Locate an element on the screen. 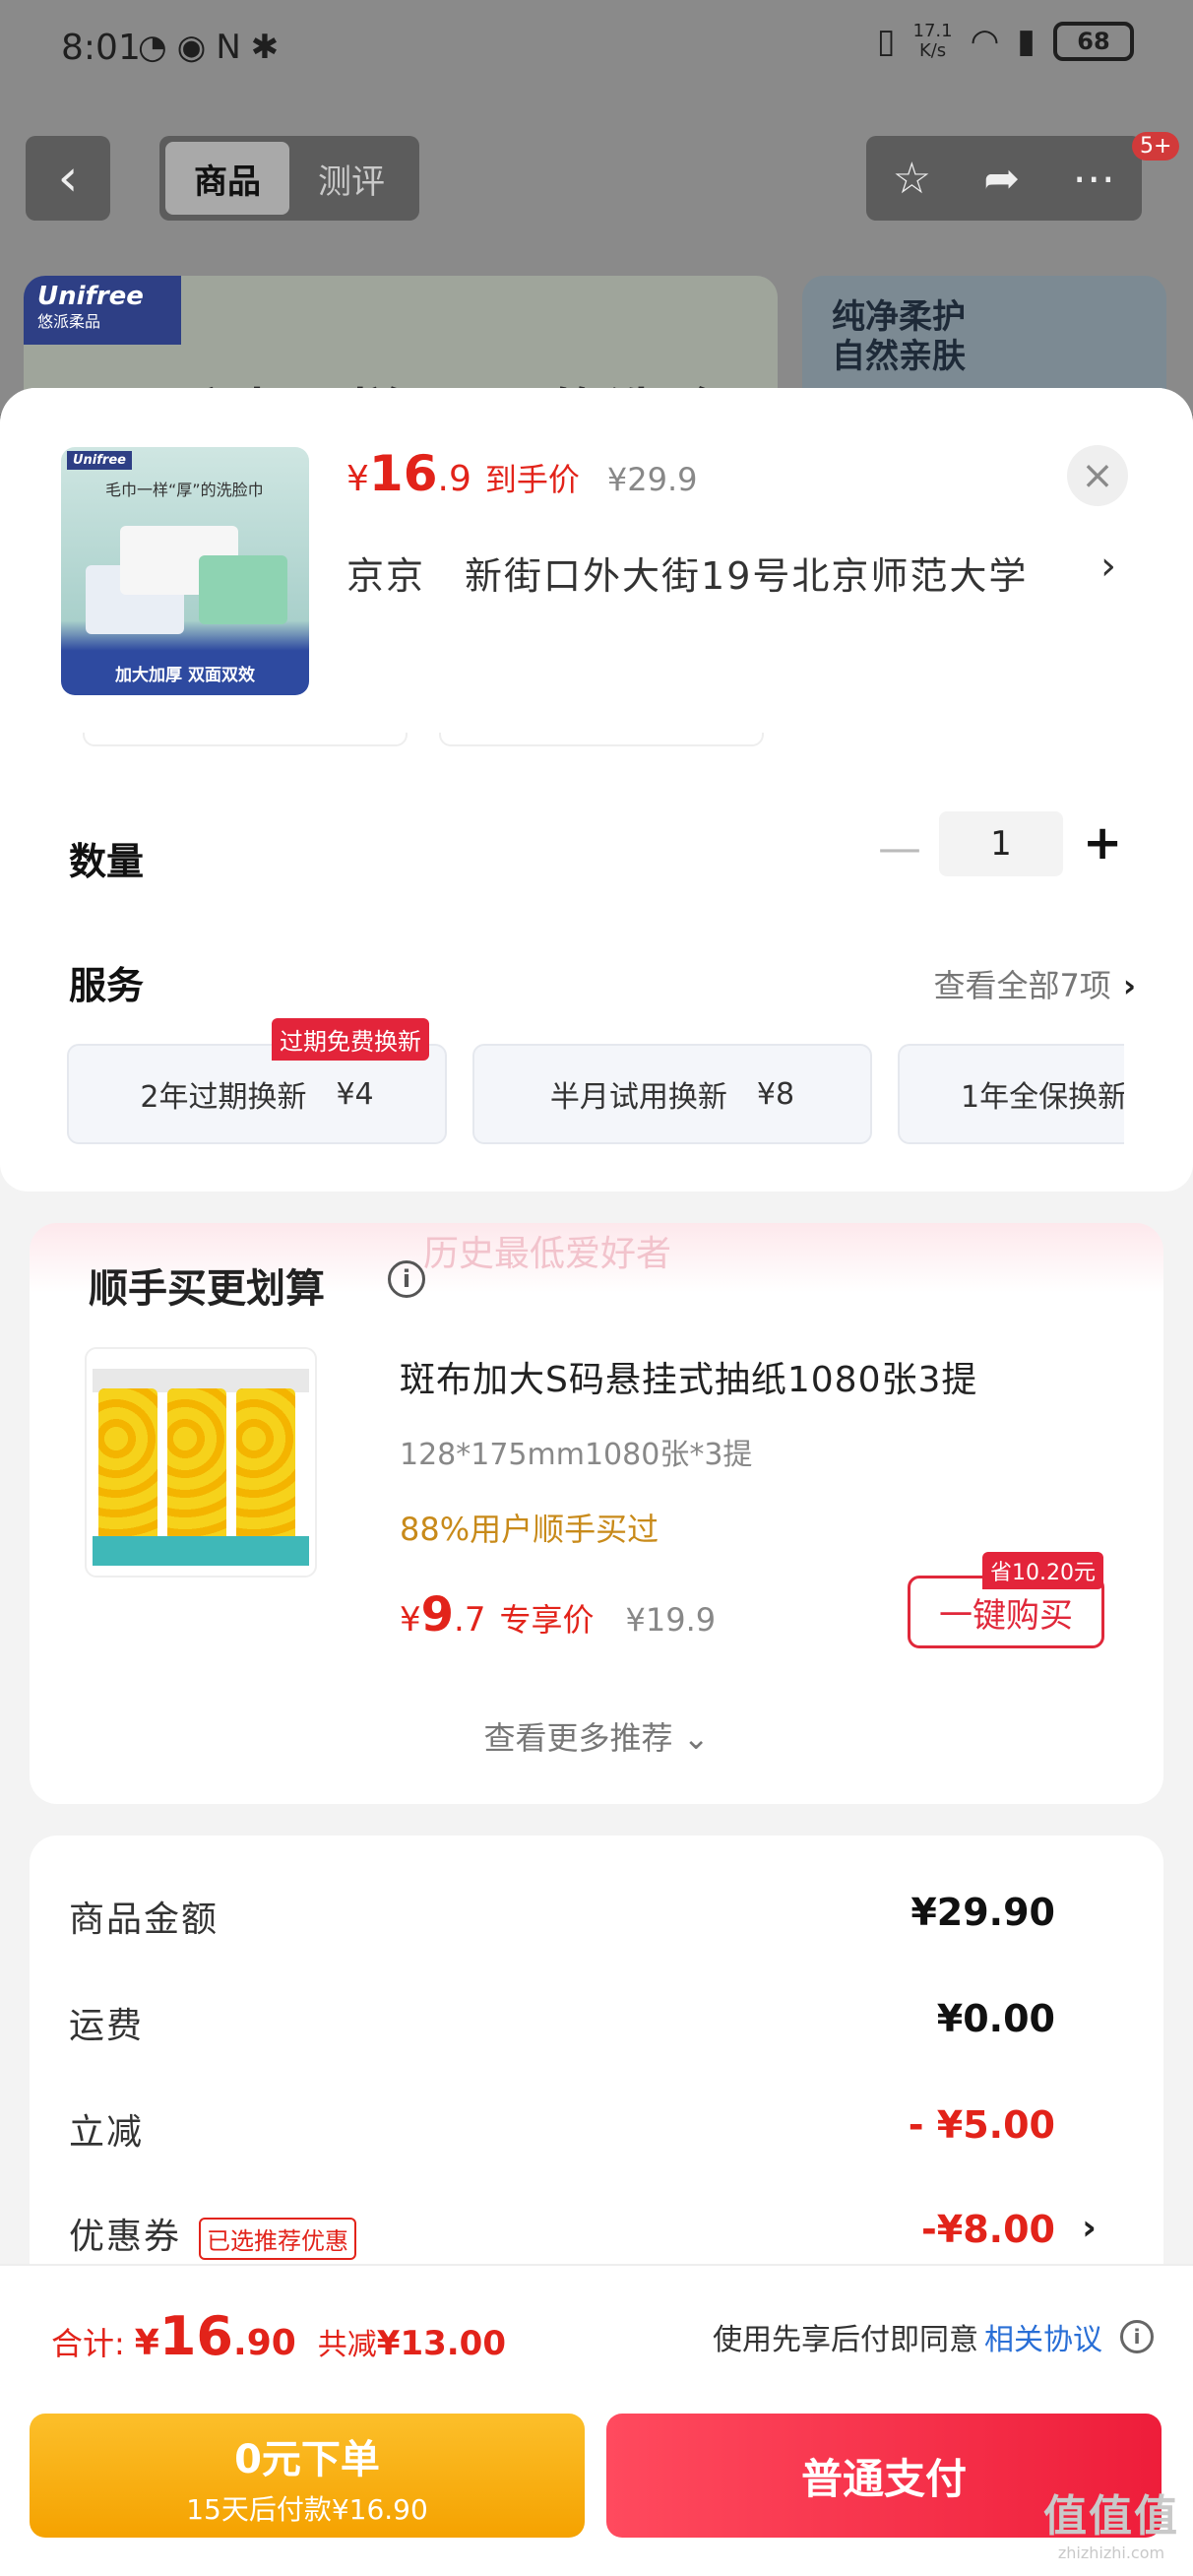 The height and width of the screenshot is (2576, 1193). coupon-tag: 已选推荐优惠 is located at coordinates (278, 2238).